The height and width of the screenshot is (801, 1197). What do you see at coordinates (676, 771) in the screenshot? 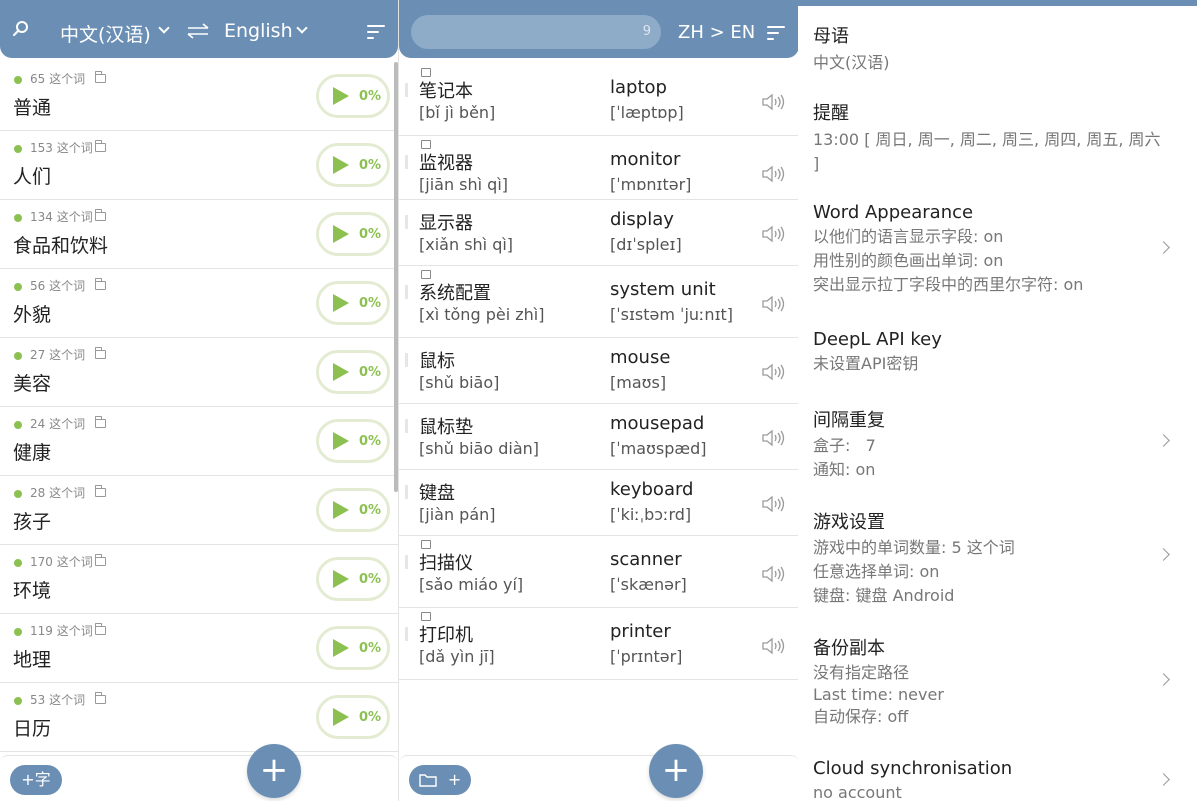
I see `add-word-fab: +` at bounding box center [676, 771].